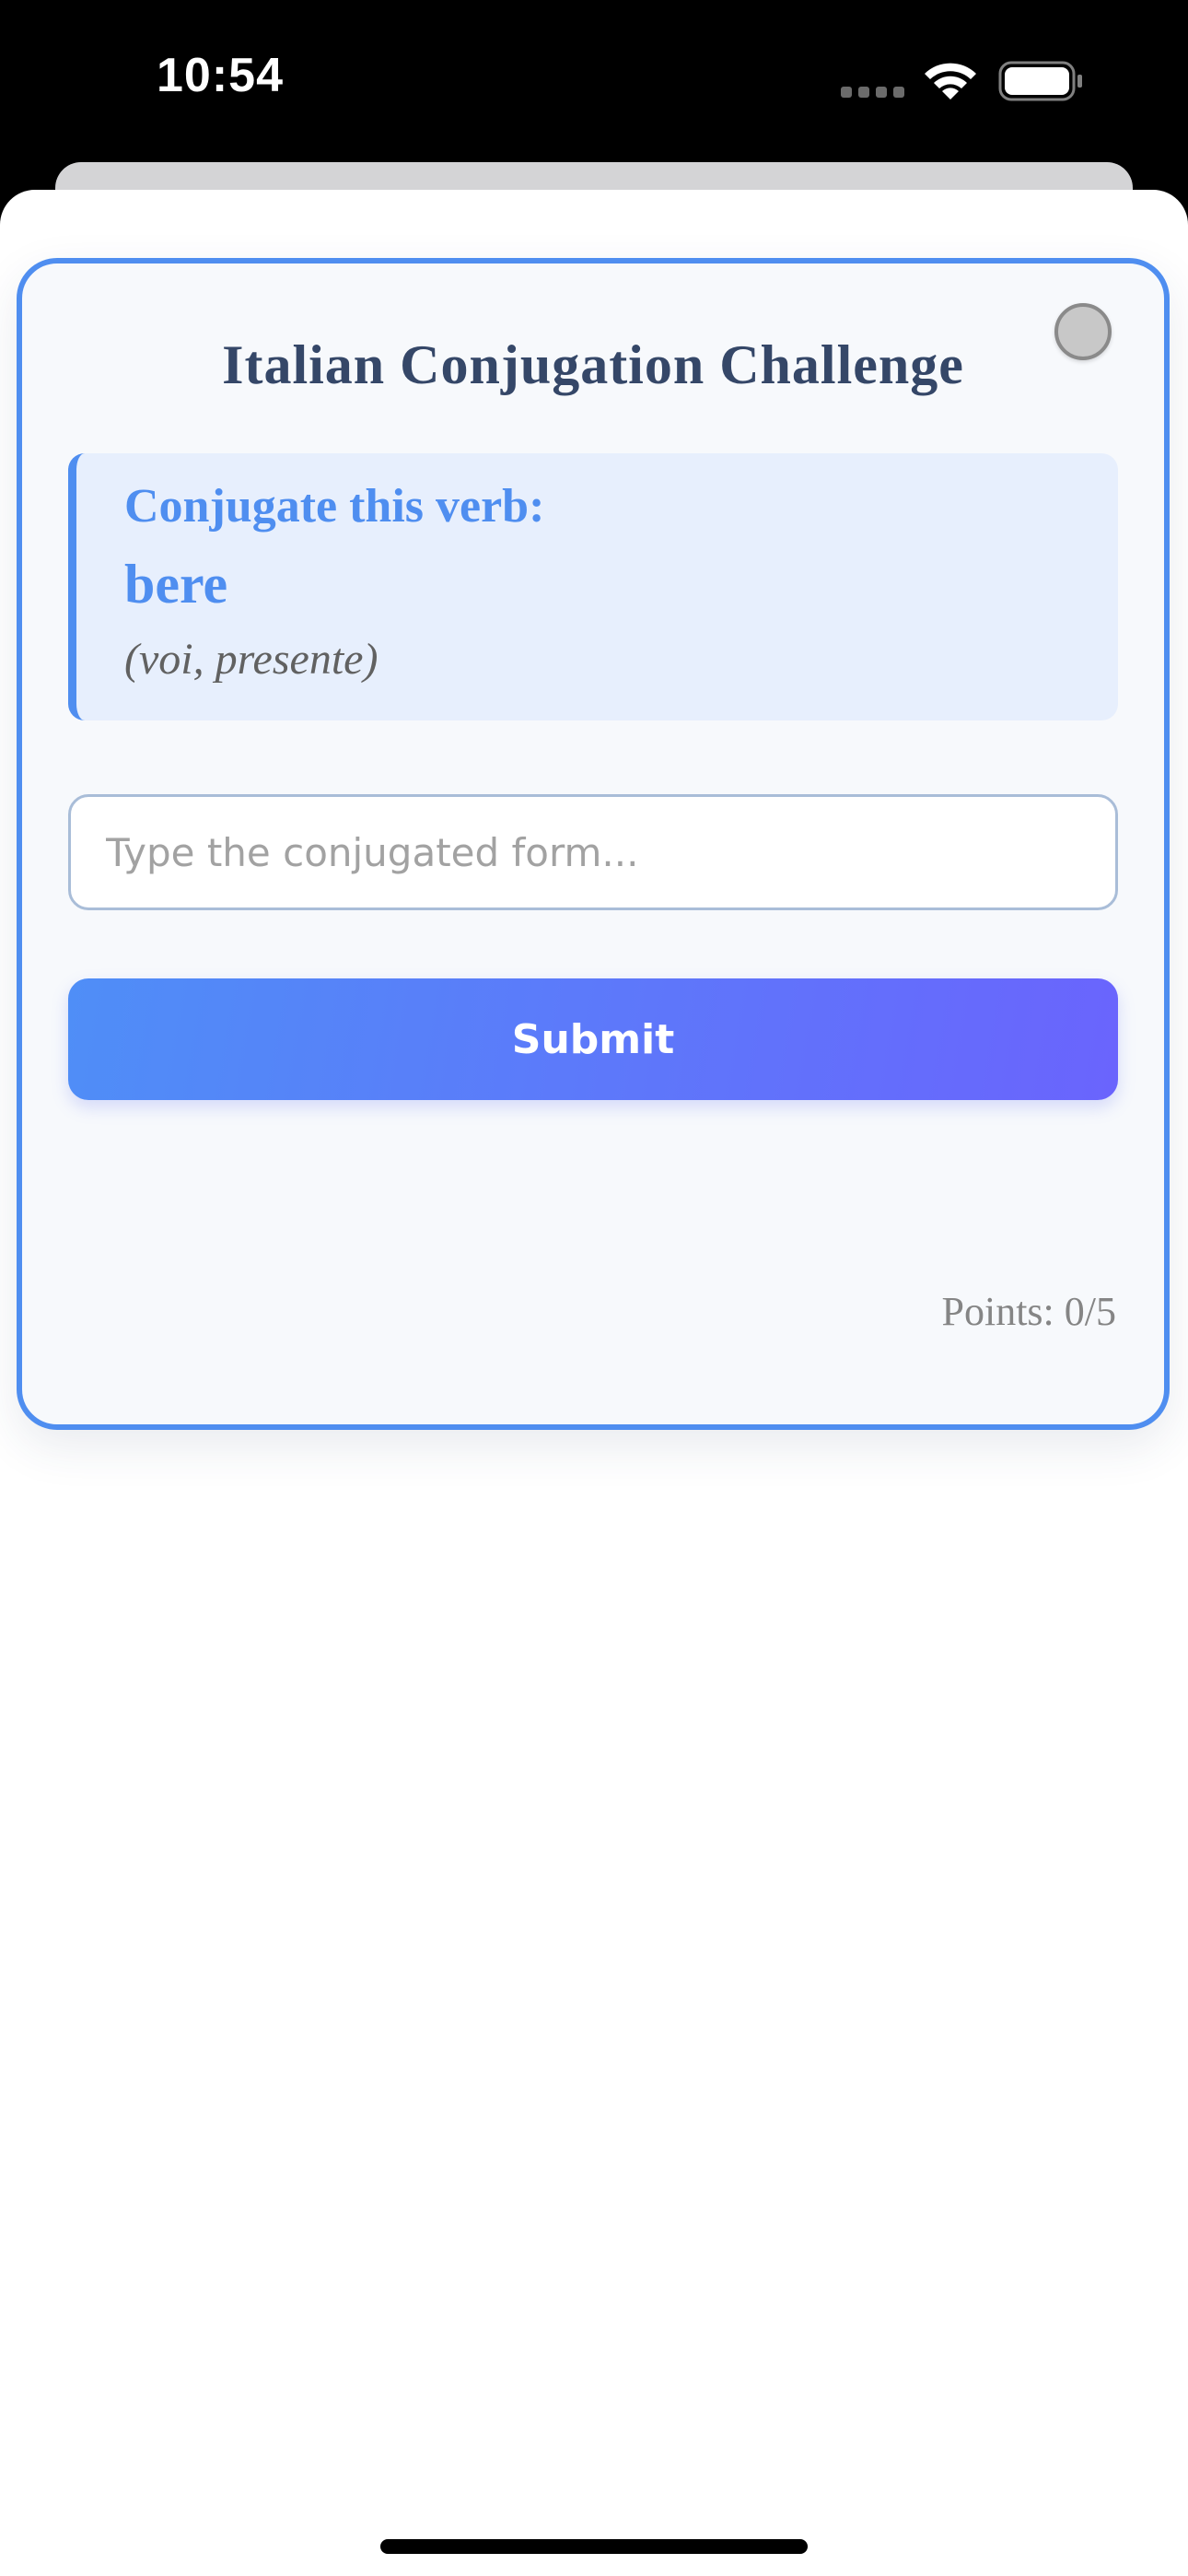 This screenshot has height=2576, width=1188. I want to click on status-time: 10:54, so click(220, 75).